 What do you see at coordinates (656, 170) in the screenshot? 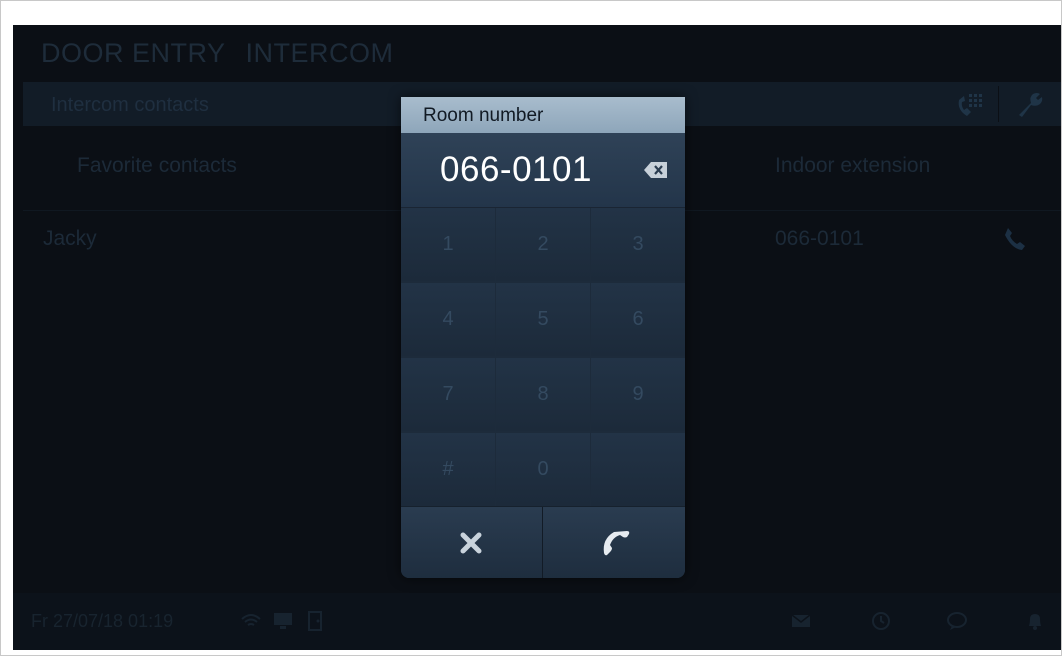
I see `backspace-icon` at bounding box center [656, 170].